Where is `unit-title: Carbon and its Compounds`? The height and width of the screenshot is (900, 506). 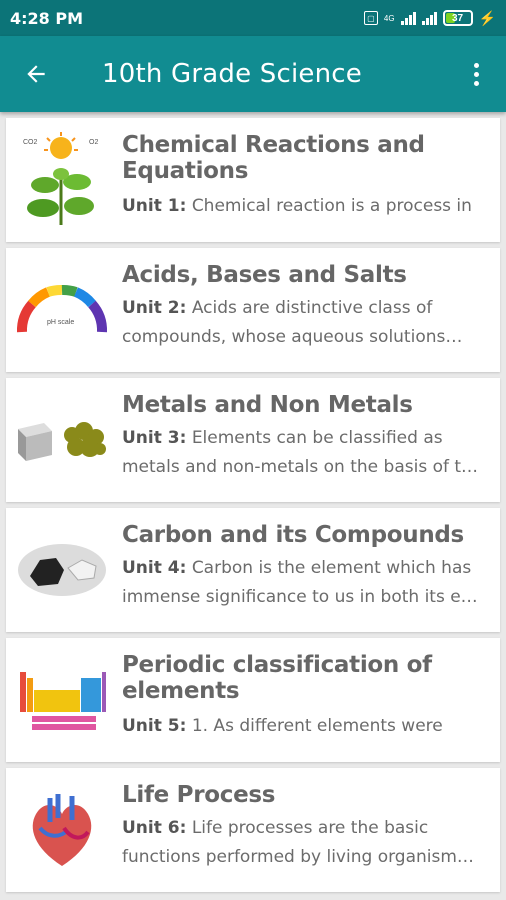
unit-title: Carbon and its Compounds is located at coordinates (293, 535).